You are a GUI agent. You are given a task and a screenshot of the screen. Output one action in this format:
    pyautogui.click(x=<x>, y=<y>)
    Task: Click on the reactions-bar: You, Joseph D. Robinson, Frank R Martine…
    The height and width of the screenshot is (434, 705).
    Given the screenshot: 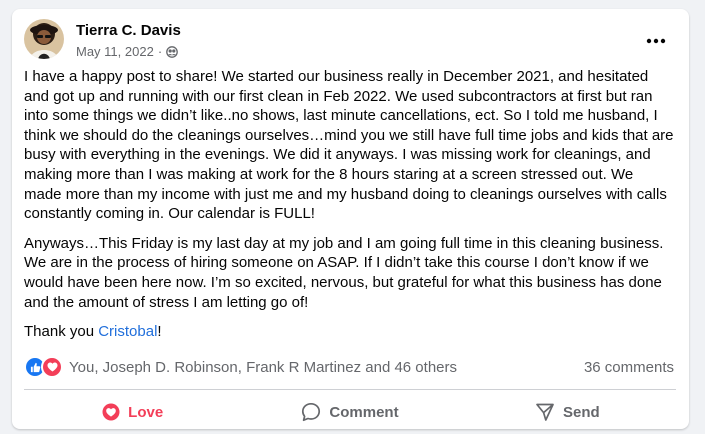 What is the action you would take?
    pyautogui.click(x=349, y=367)
    